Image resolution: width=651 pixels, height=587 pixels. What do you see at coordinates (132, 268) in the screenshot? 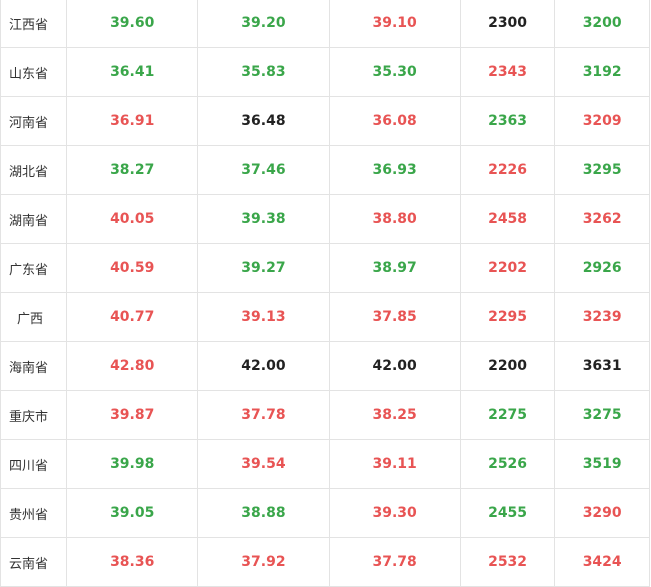
I see `price-cell: 40.59` at bounding box center [132, 268].